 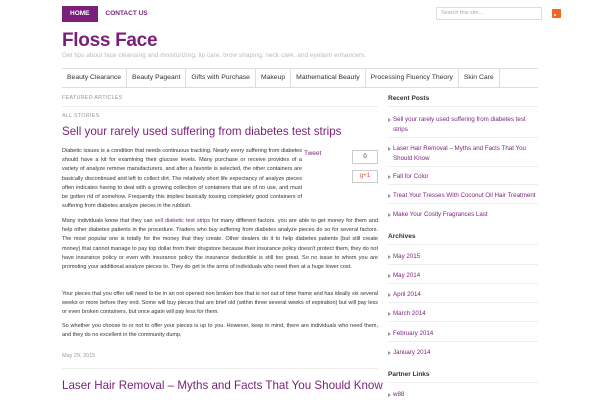 I want to click on topnav-contact-us: CONTACT US, so click(x=127, y=14).